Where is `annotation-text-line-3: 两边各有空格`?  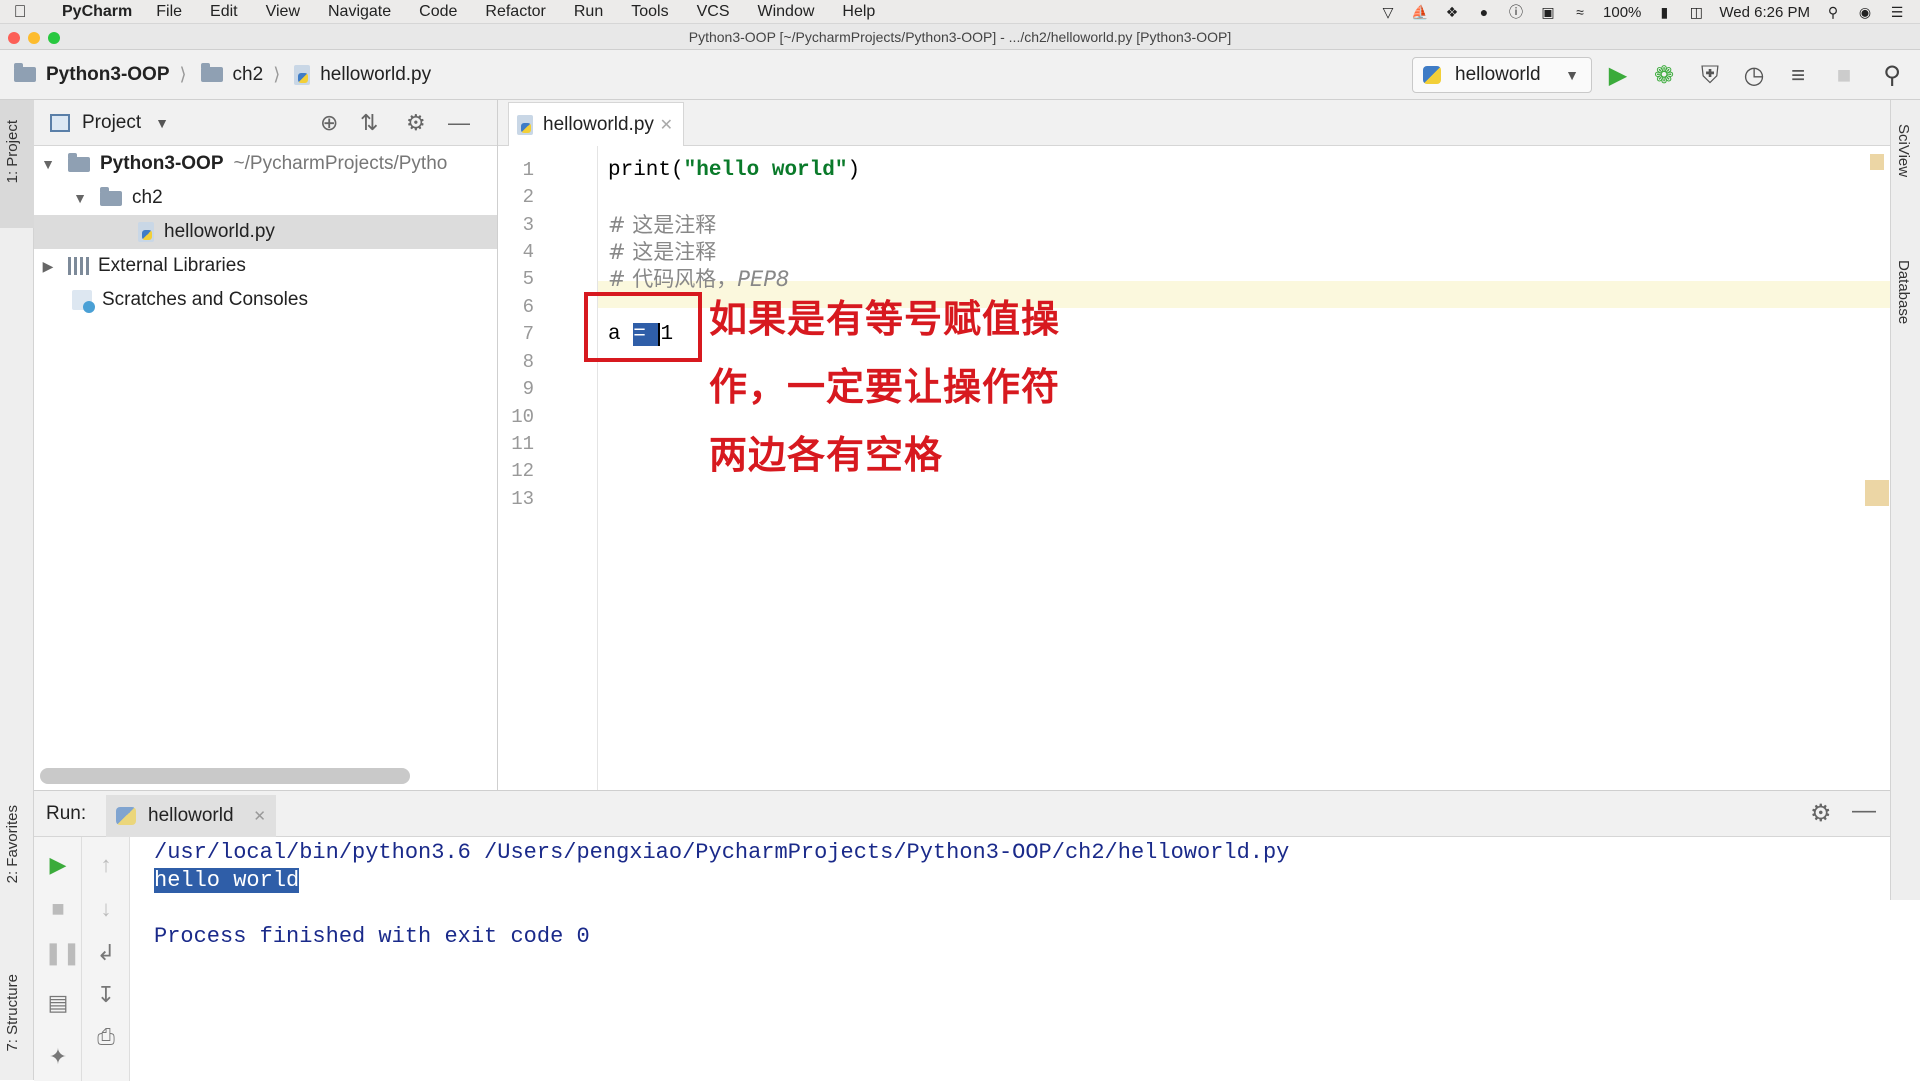 annotation-text-line-3: 两边各有空格 is located at coordinates (826, 455).